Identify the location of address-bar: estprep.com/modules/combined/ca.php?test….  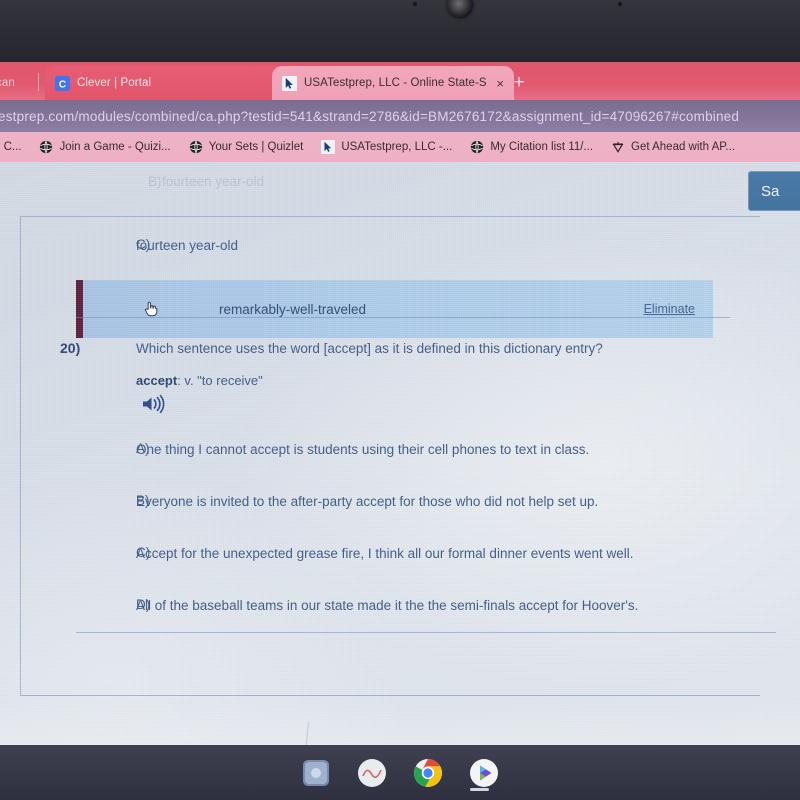
(400, 116).